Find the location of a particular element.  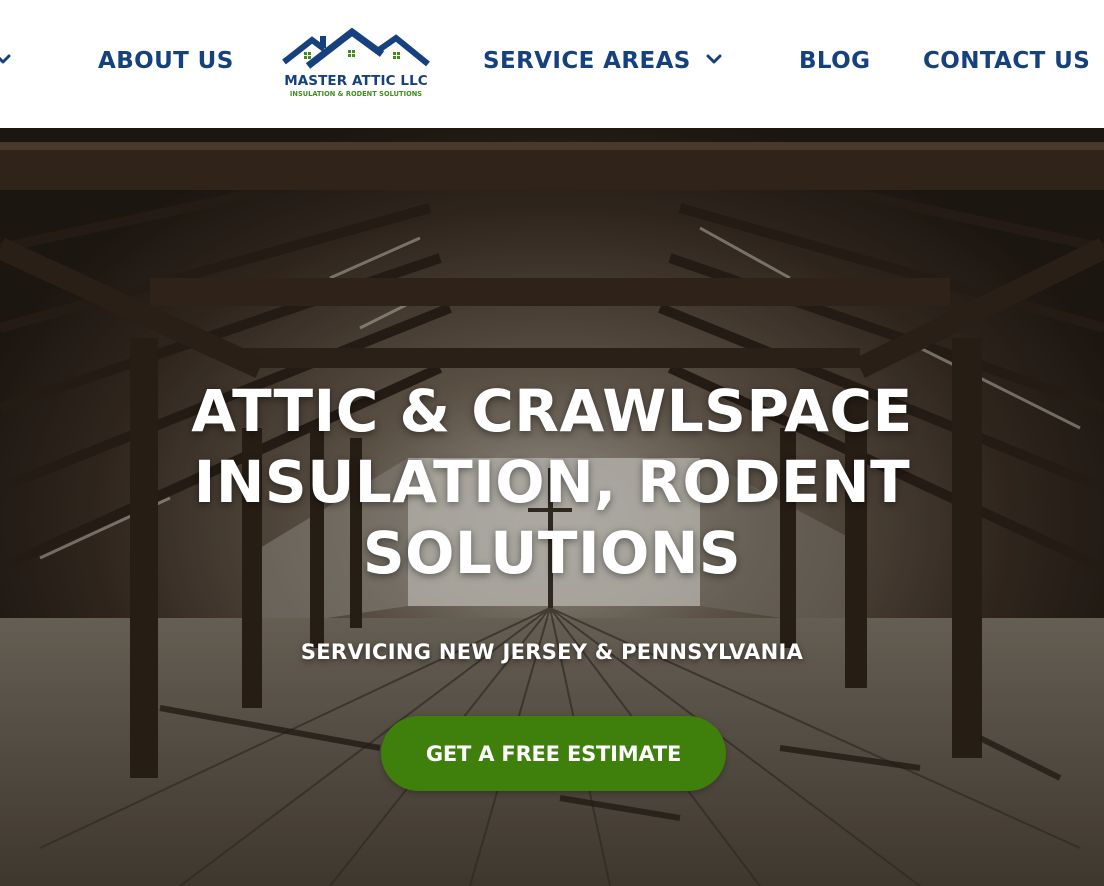

nav-label: BLOG is located at coordinates (835, 61).